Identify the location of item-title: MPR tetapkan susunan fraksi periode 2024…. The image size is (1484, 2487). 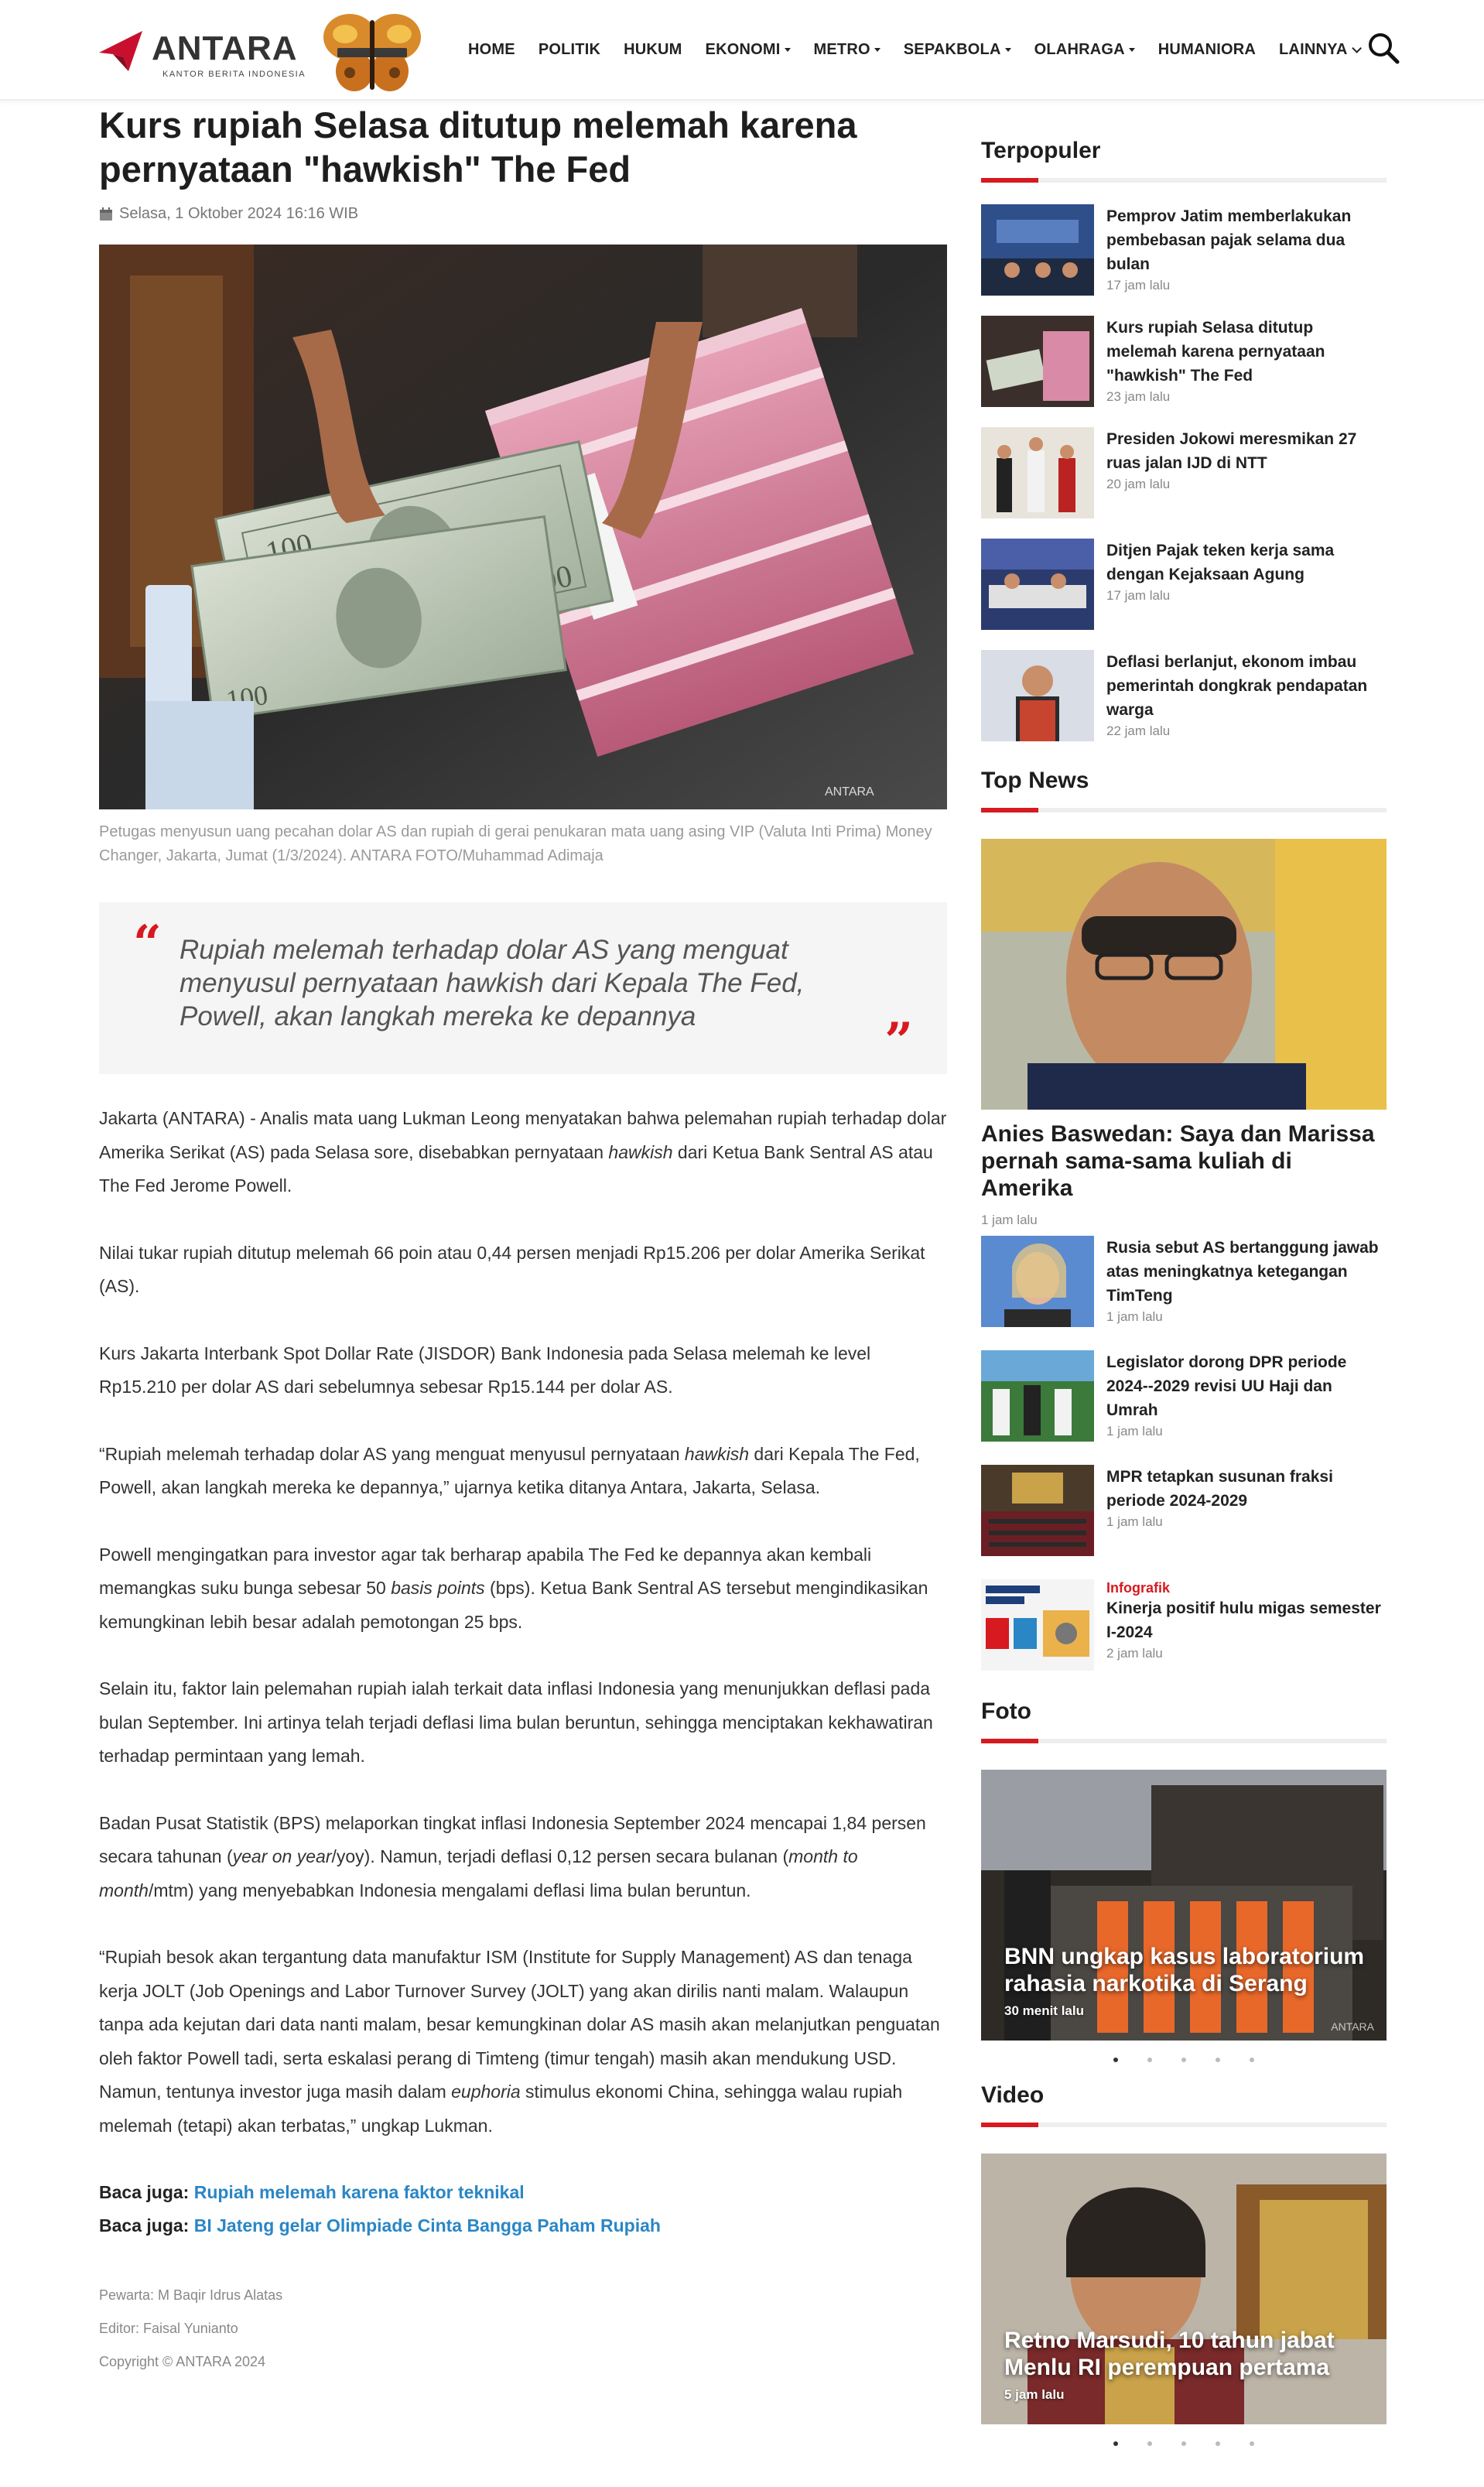
(1219, 1489).